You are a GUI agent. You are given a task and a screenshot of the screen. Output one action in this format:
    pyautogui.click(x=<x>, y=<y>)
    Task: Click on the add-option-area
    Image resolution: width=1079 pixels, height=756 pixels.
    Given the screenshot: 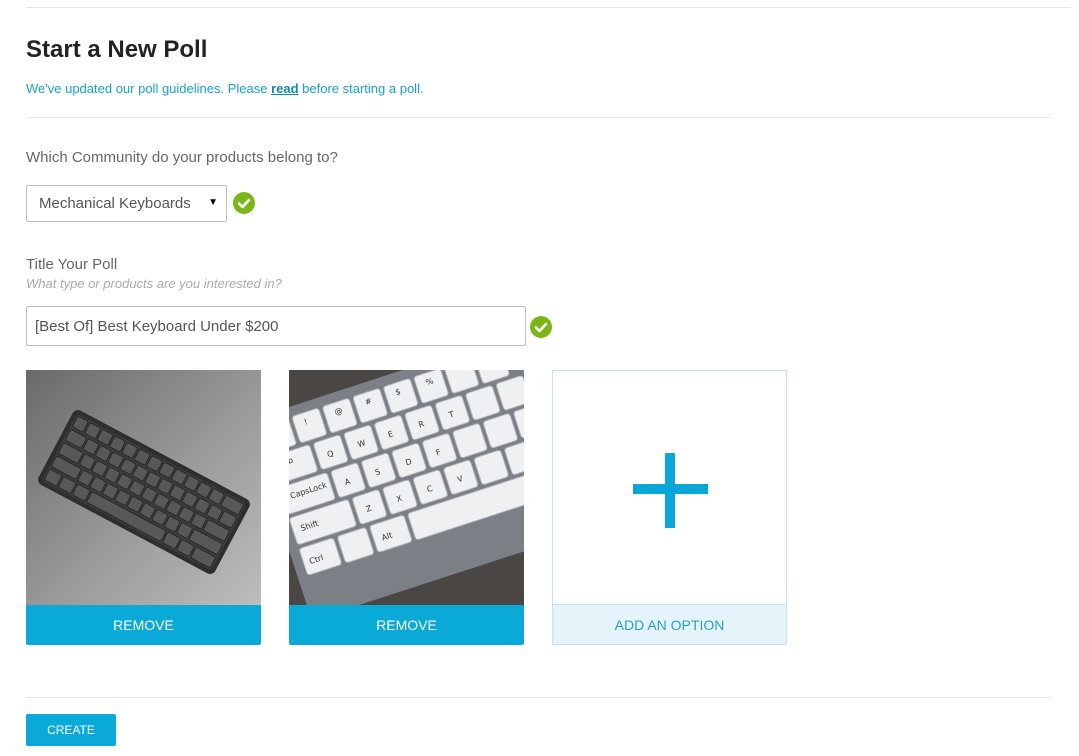 What is the action you would take?
    pyautogui.click(x=669, y=487)
    